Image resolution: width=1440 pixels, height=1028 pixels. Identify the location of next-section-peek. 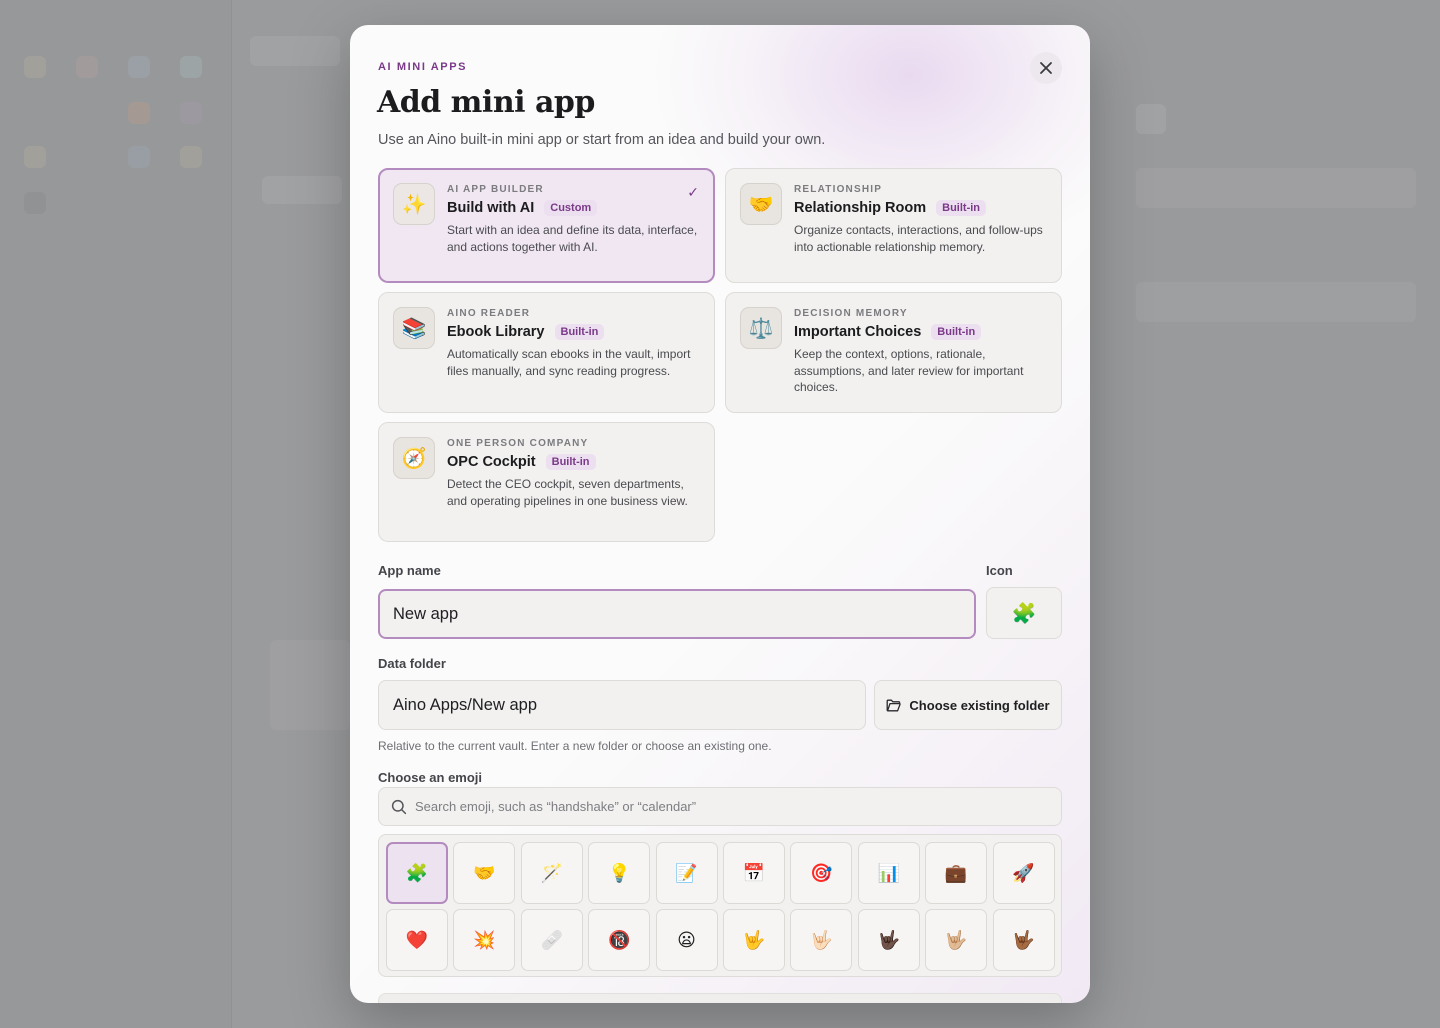
(720, 998).